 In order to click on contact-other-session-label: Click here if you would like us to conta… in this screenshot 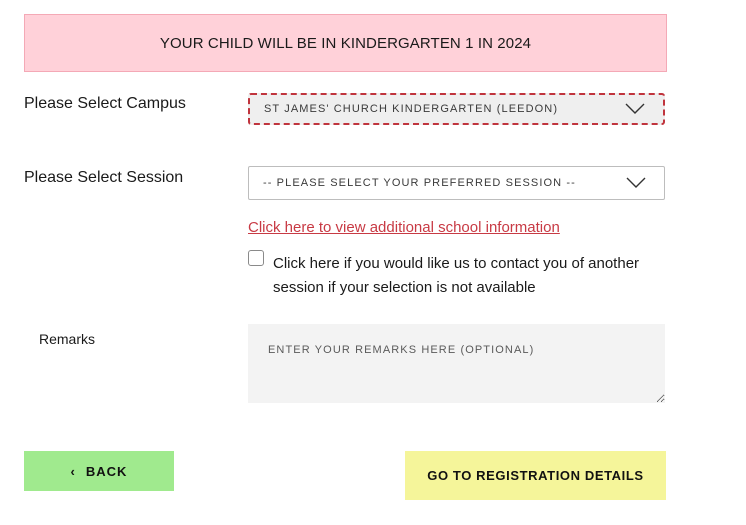, I will do `click(456, 275)`.